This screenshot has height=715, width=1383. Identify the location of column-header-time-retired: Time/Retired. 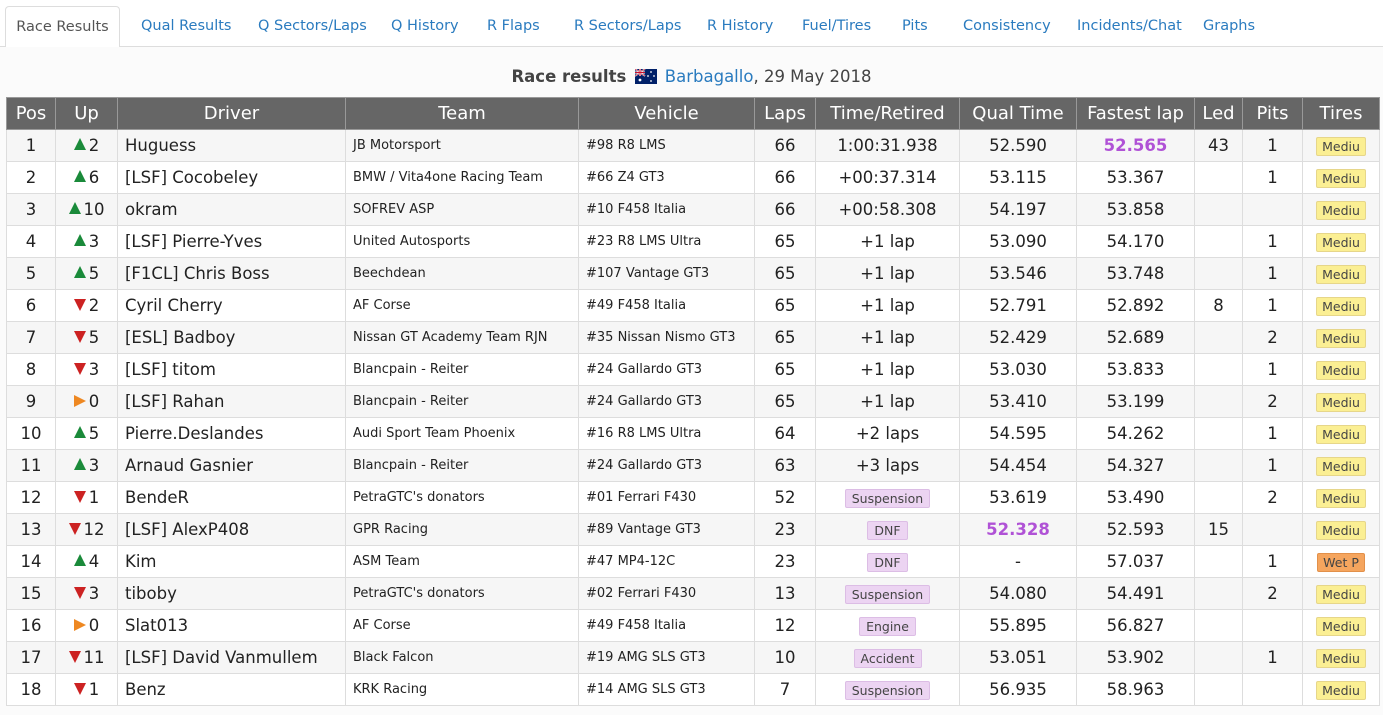
(887, 113).